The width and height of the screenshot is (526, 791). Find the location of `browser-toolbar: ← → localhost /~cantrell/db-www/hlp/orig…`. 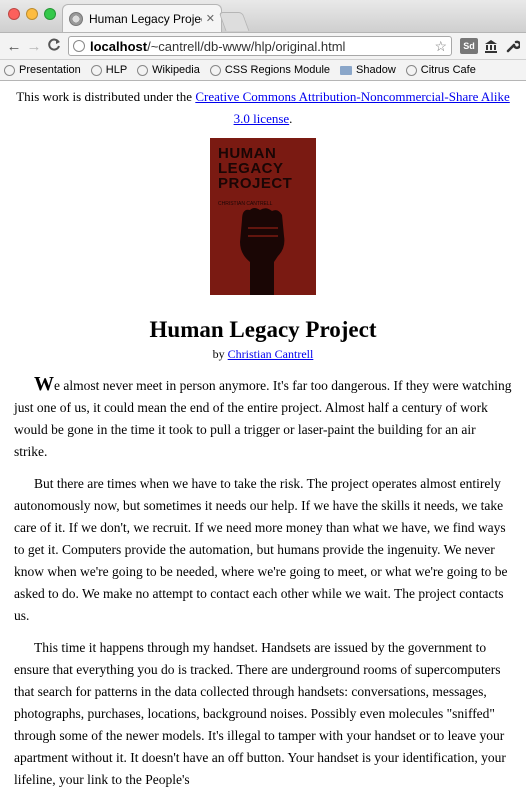

browser-toolbar: ← → localhost /~cantrell/db-www/hlp/orig… is located at coordinates (263, 46).